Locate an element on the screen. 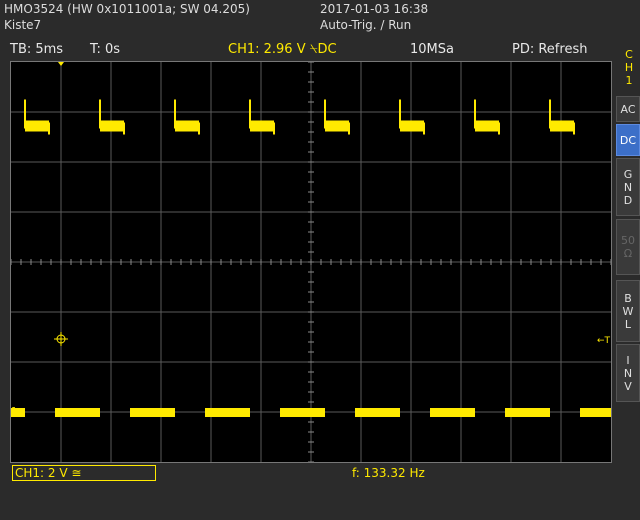  button-label: I is located at coordinates (628, 360).